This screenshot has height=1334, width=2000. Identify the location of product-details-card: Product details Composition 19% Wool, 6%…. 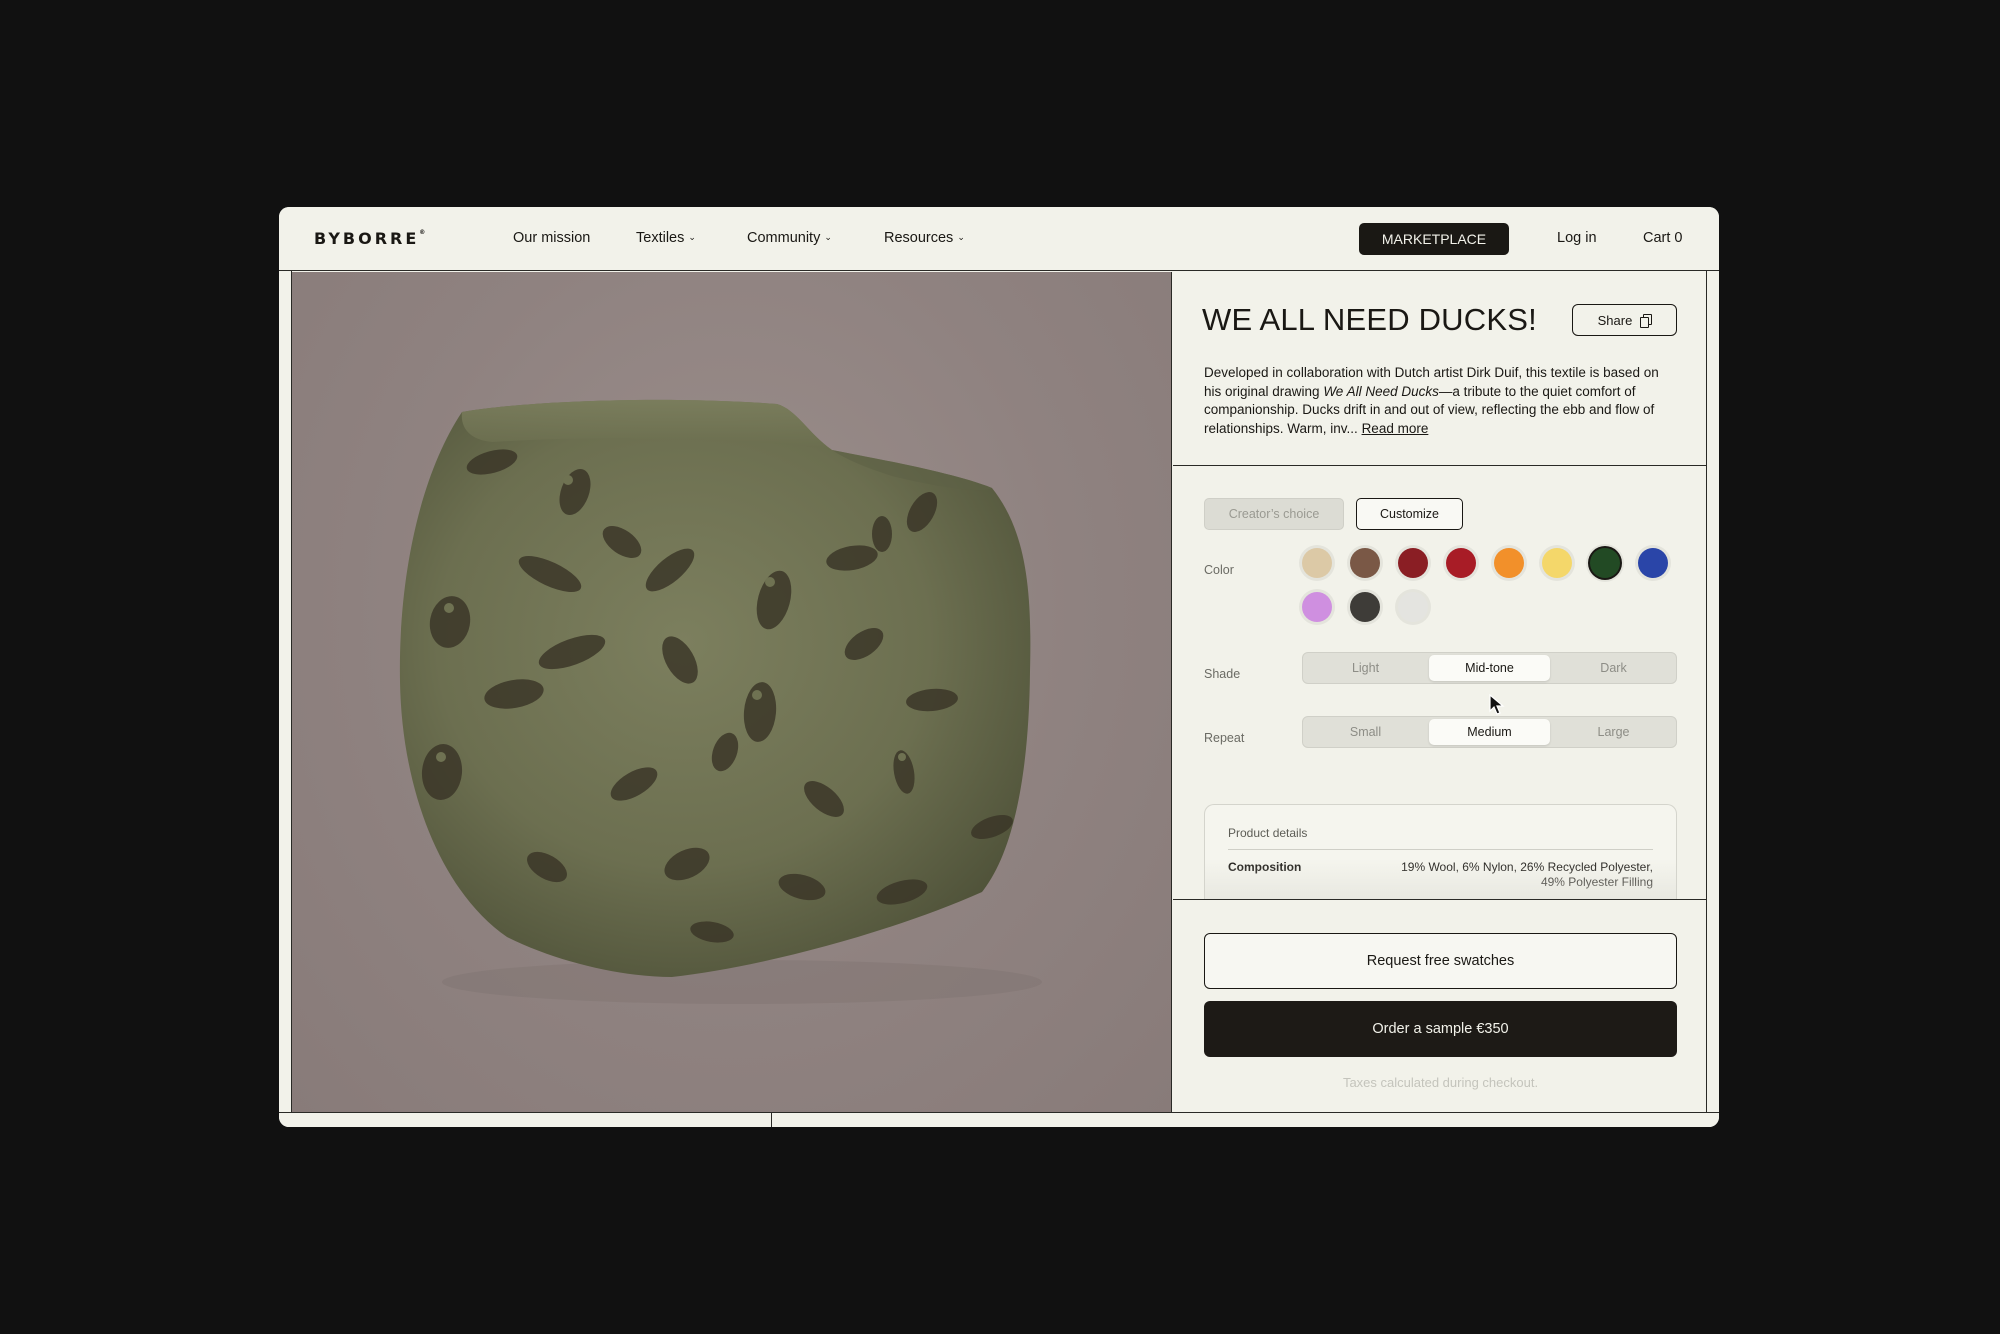
(1440, 851).